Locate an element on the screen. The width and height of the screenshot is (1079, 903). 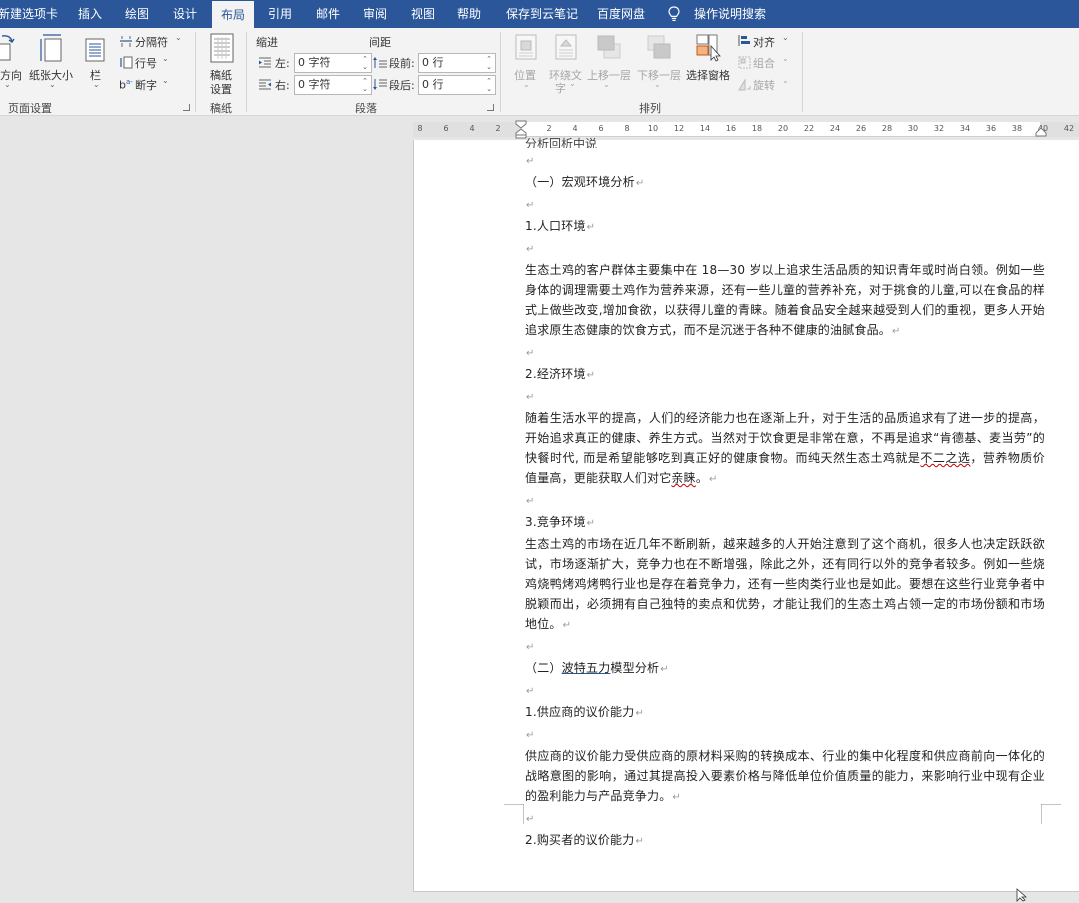
ruler-tick: 12 is located at coordinates (679, 128).